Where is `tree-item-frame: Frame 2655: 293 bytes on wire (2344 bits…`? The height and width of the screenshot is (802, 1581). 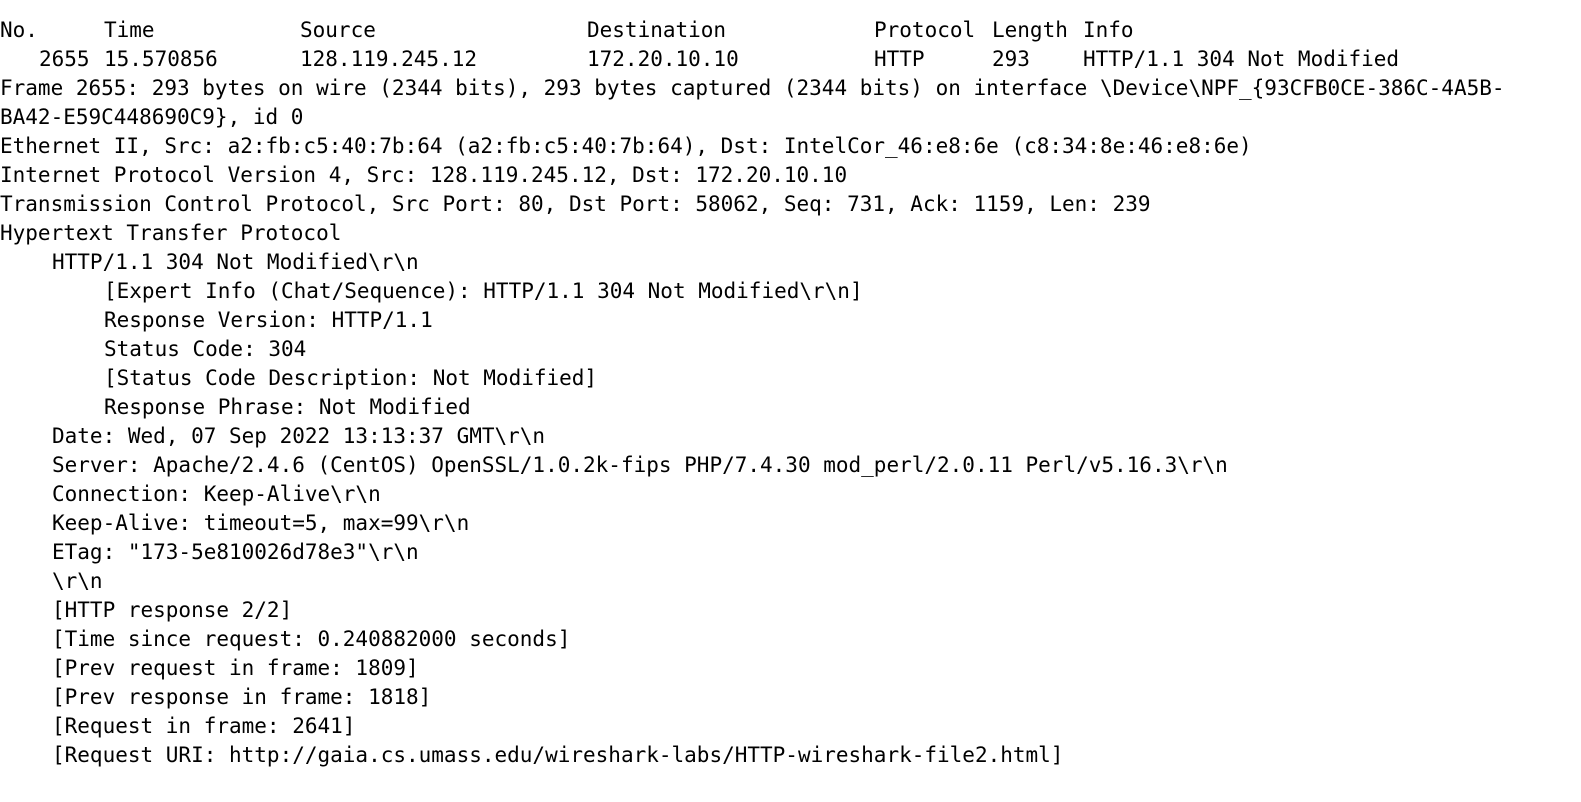 tree-item-frame: Frame 2655: 293 bytes on wire (2344 bits… is located at coordinates (752, 88).